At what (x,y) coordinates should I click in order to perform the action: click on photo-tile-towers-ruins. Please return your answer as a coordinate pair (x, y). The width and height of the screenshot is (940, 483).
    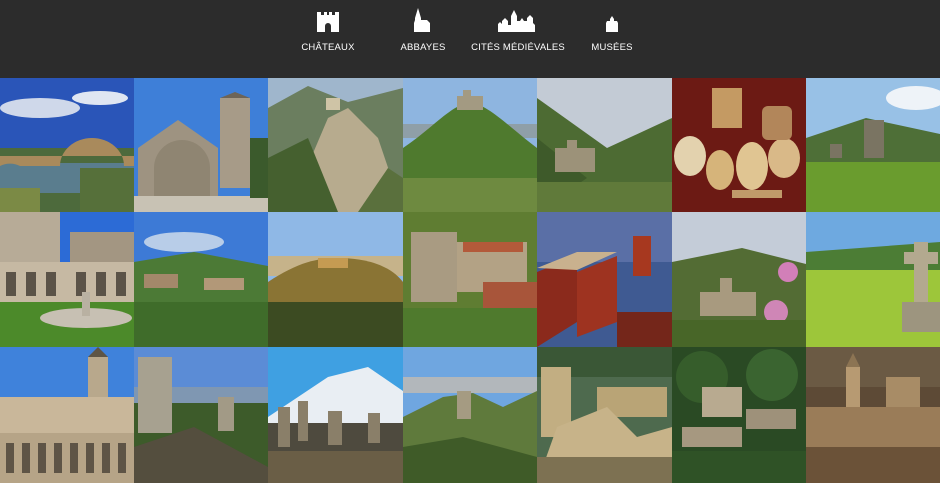
    Looking at the image, I should click on (201, 415).